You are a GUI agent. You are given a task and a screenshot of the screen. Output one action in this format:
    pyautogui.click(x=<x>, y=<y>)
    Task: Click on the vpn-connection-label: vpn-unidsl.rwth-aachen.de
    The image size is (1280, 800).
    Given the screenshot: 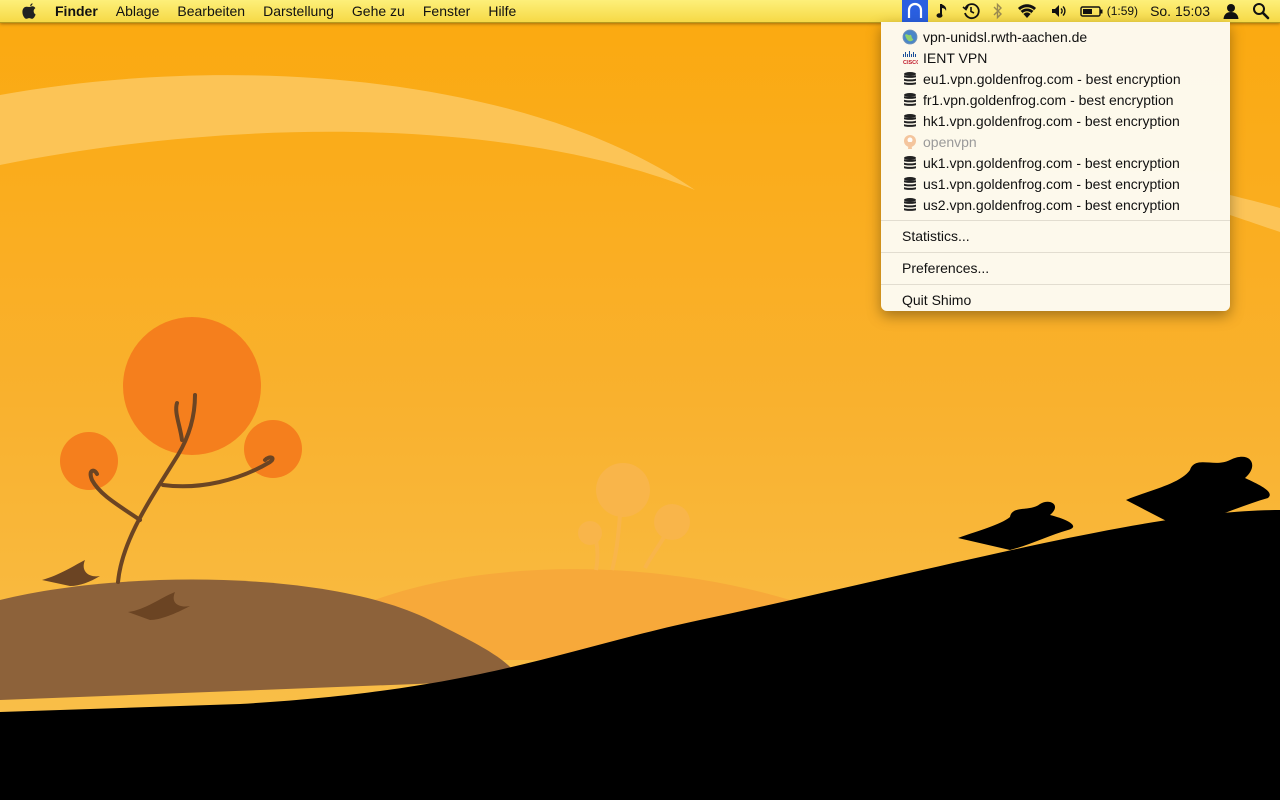 What is the action you would take?
    pyautogui.click(x=1005, y=36)
    